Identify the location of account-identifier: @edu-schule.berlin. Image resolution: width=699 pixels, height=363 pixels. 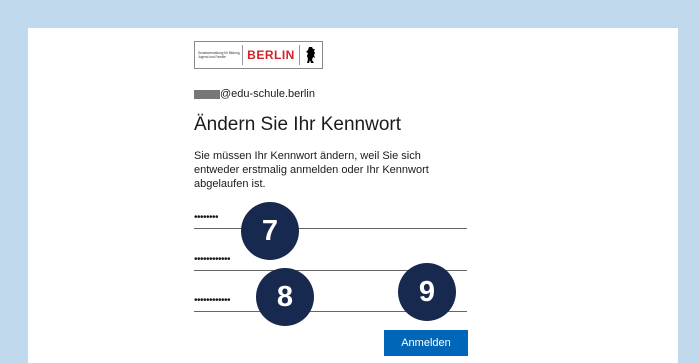
(254, 94).